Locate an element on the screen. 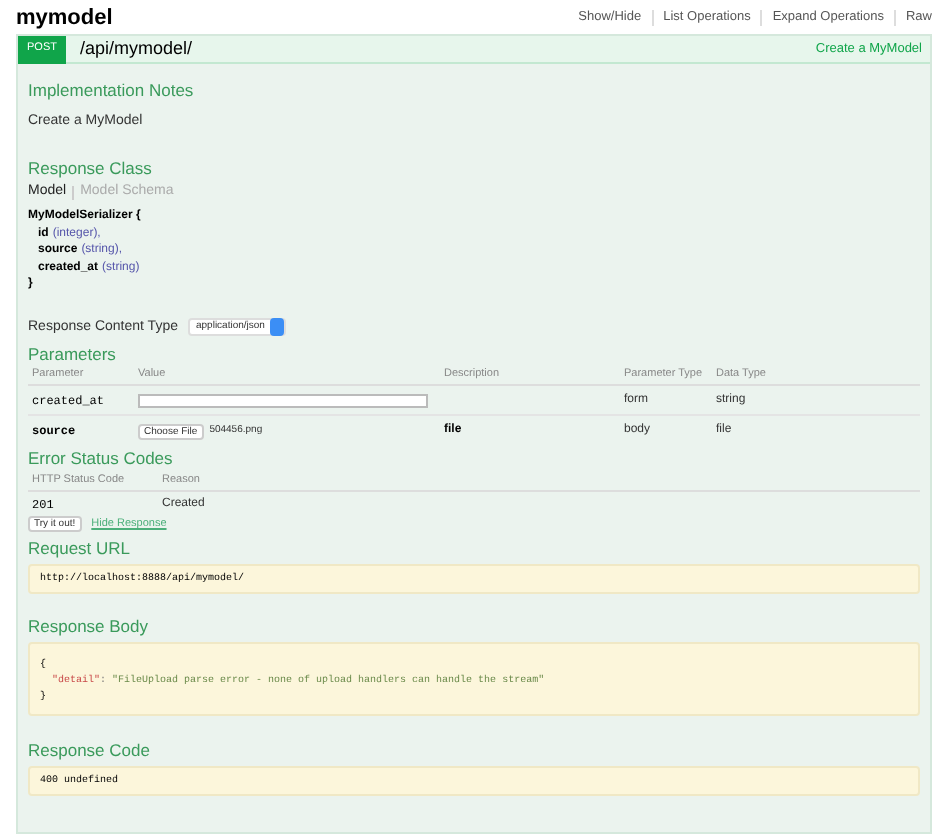  endpoint-path: /api/mymodel/ is located at coordinates (136, 49).